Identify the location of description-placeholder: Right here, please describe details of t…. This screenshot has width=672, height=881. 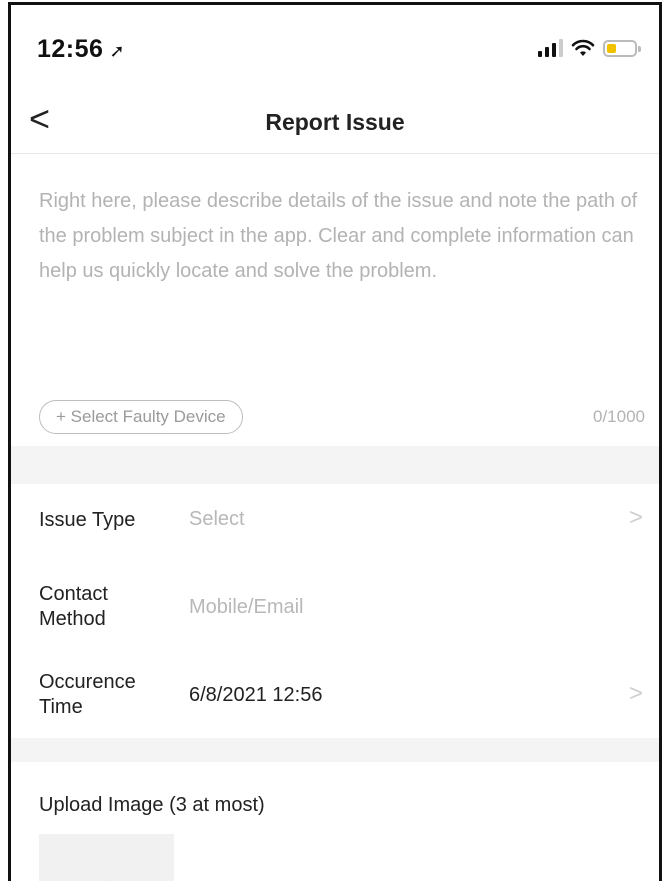
(339, 236).